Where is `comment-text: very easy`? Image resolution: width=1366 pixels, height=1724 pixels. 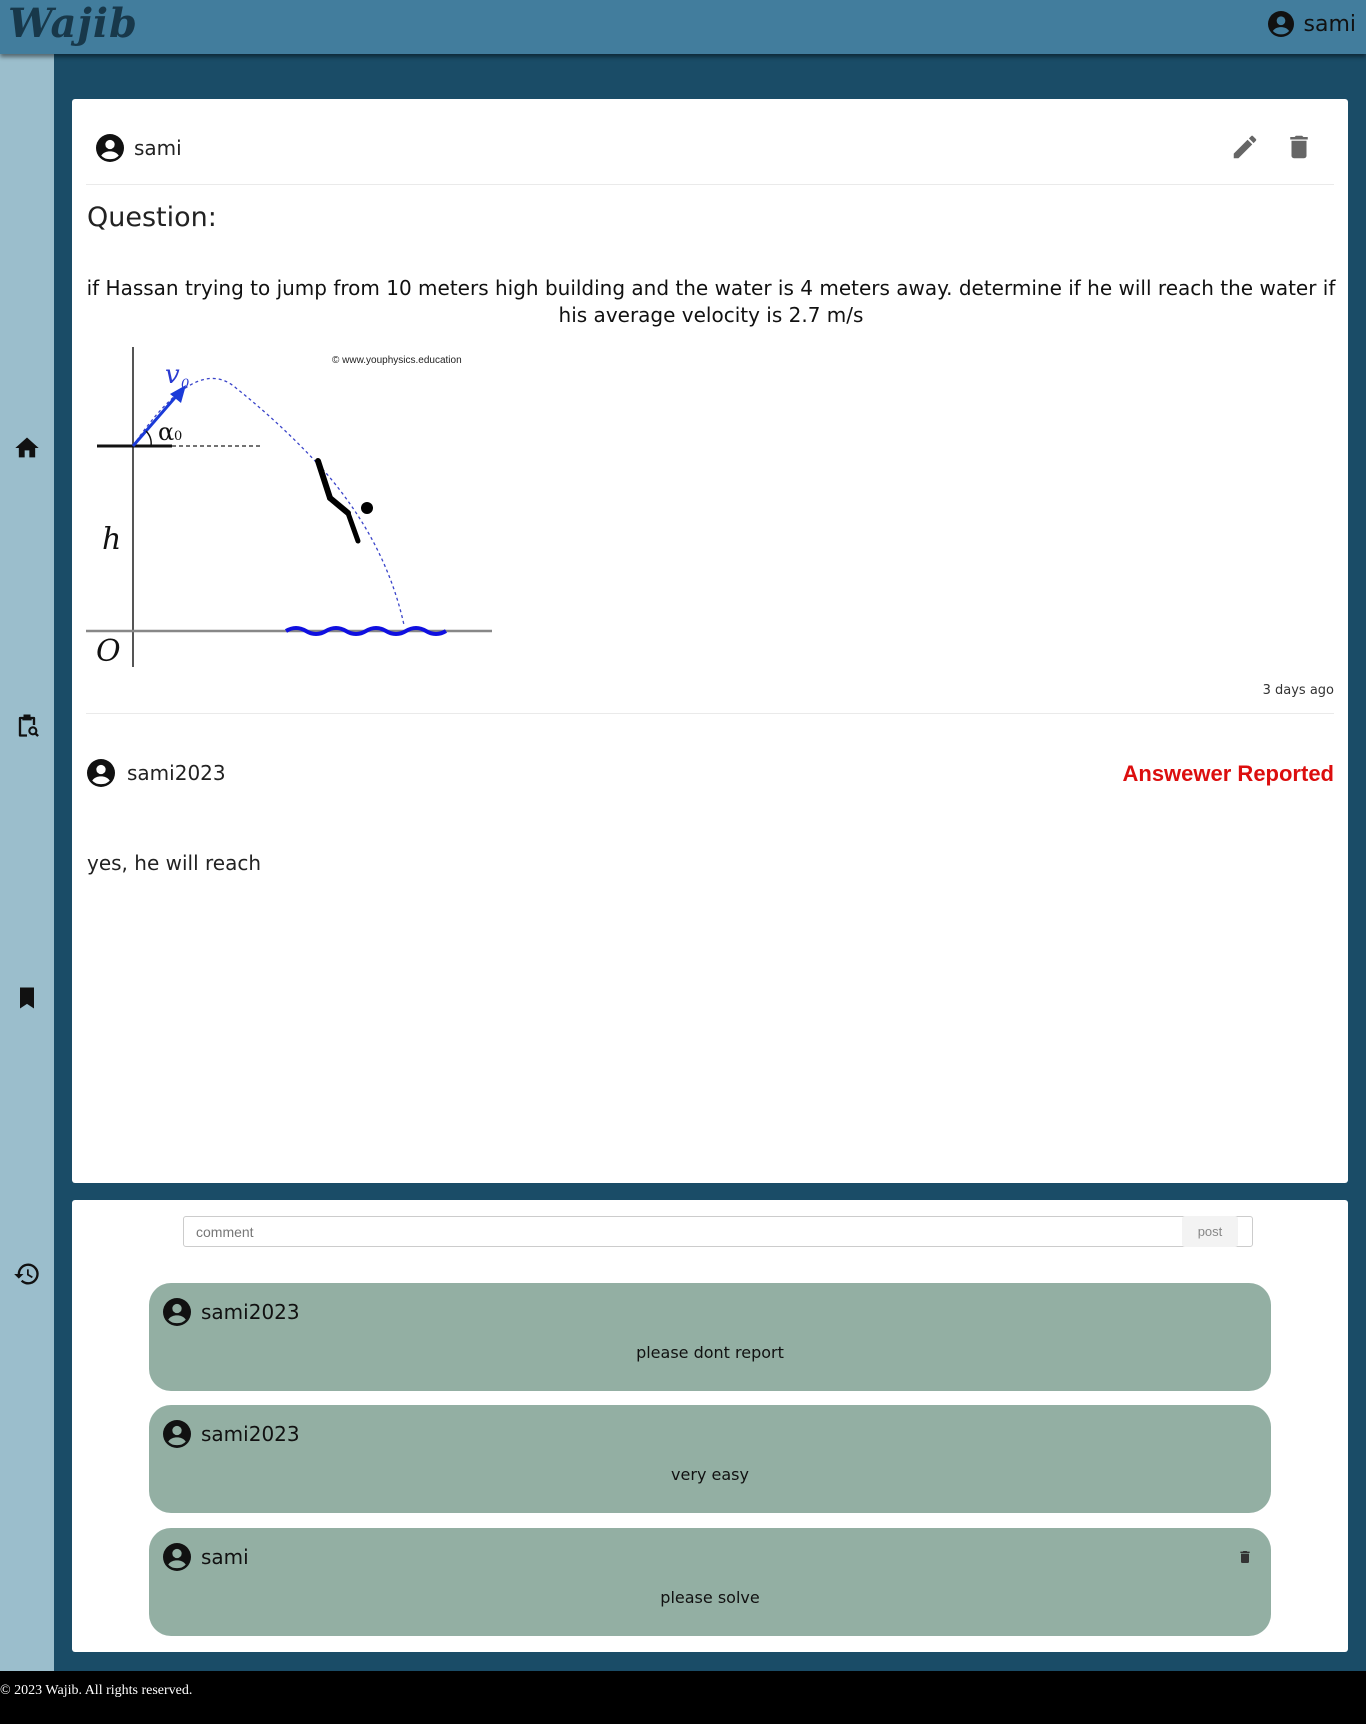
comment-text: very easy is located at coordinates (710, 1474).